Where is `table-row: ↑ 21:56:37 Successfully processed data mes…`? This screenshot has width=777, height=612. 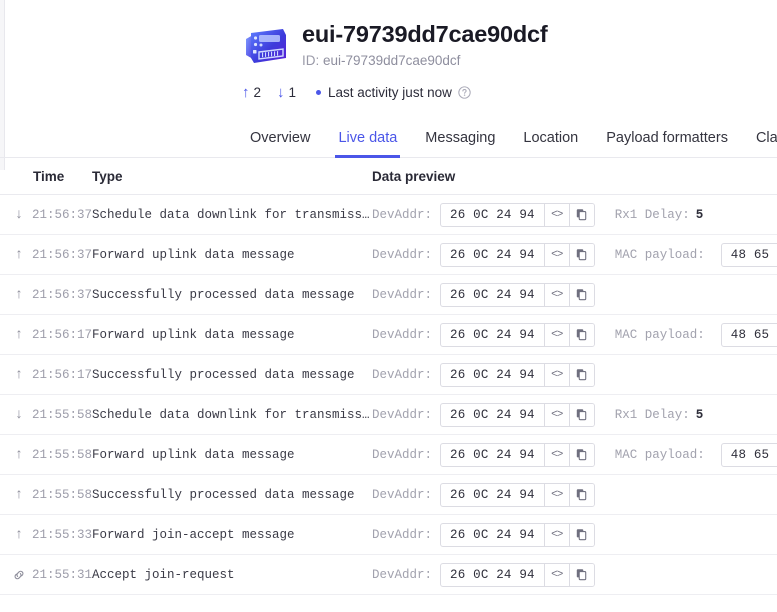
table-row: ↑ 21:56:37 Successfully processed data mes… is located at coordinates (388, 295).